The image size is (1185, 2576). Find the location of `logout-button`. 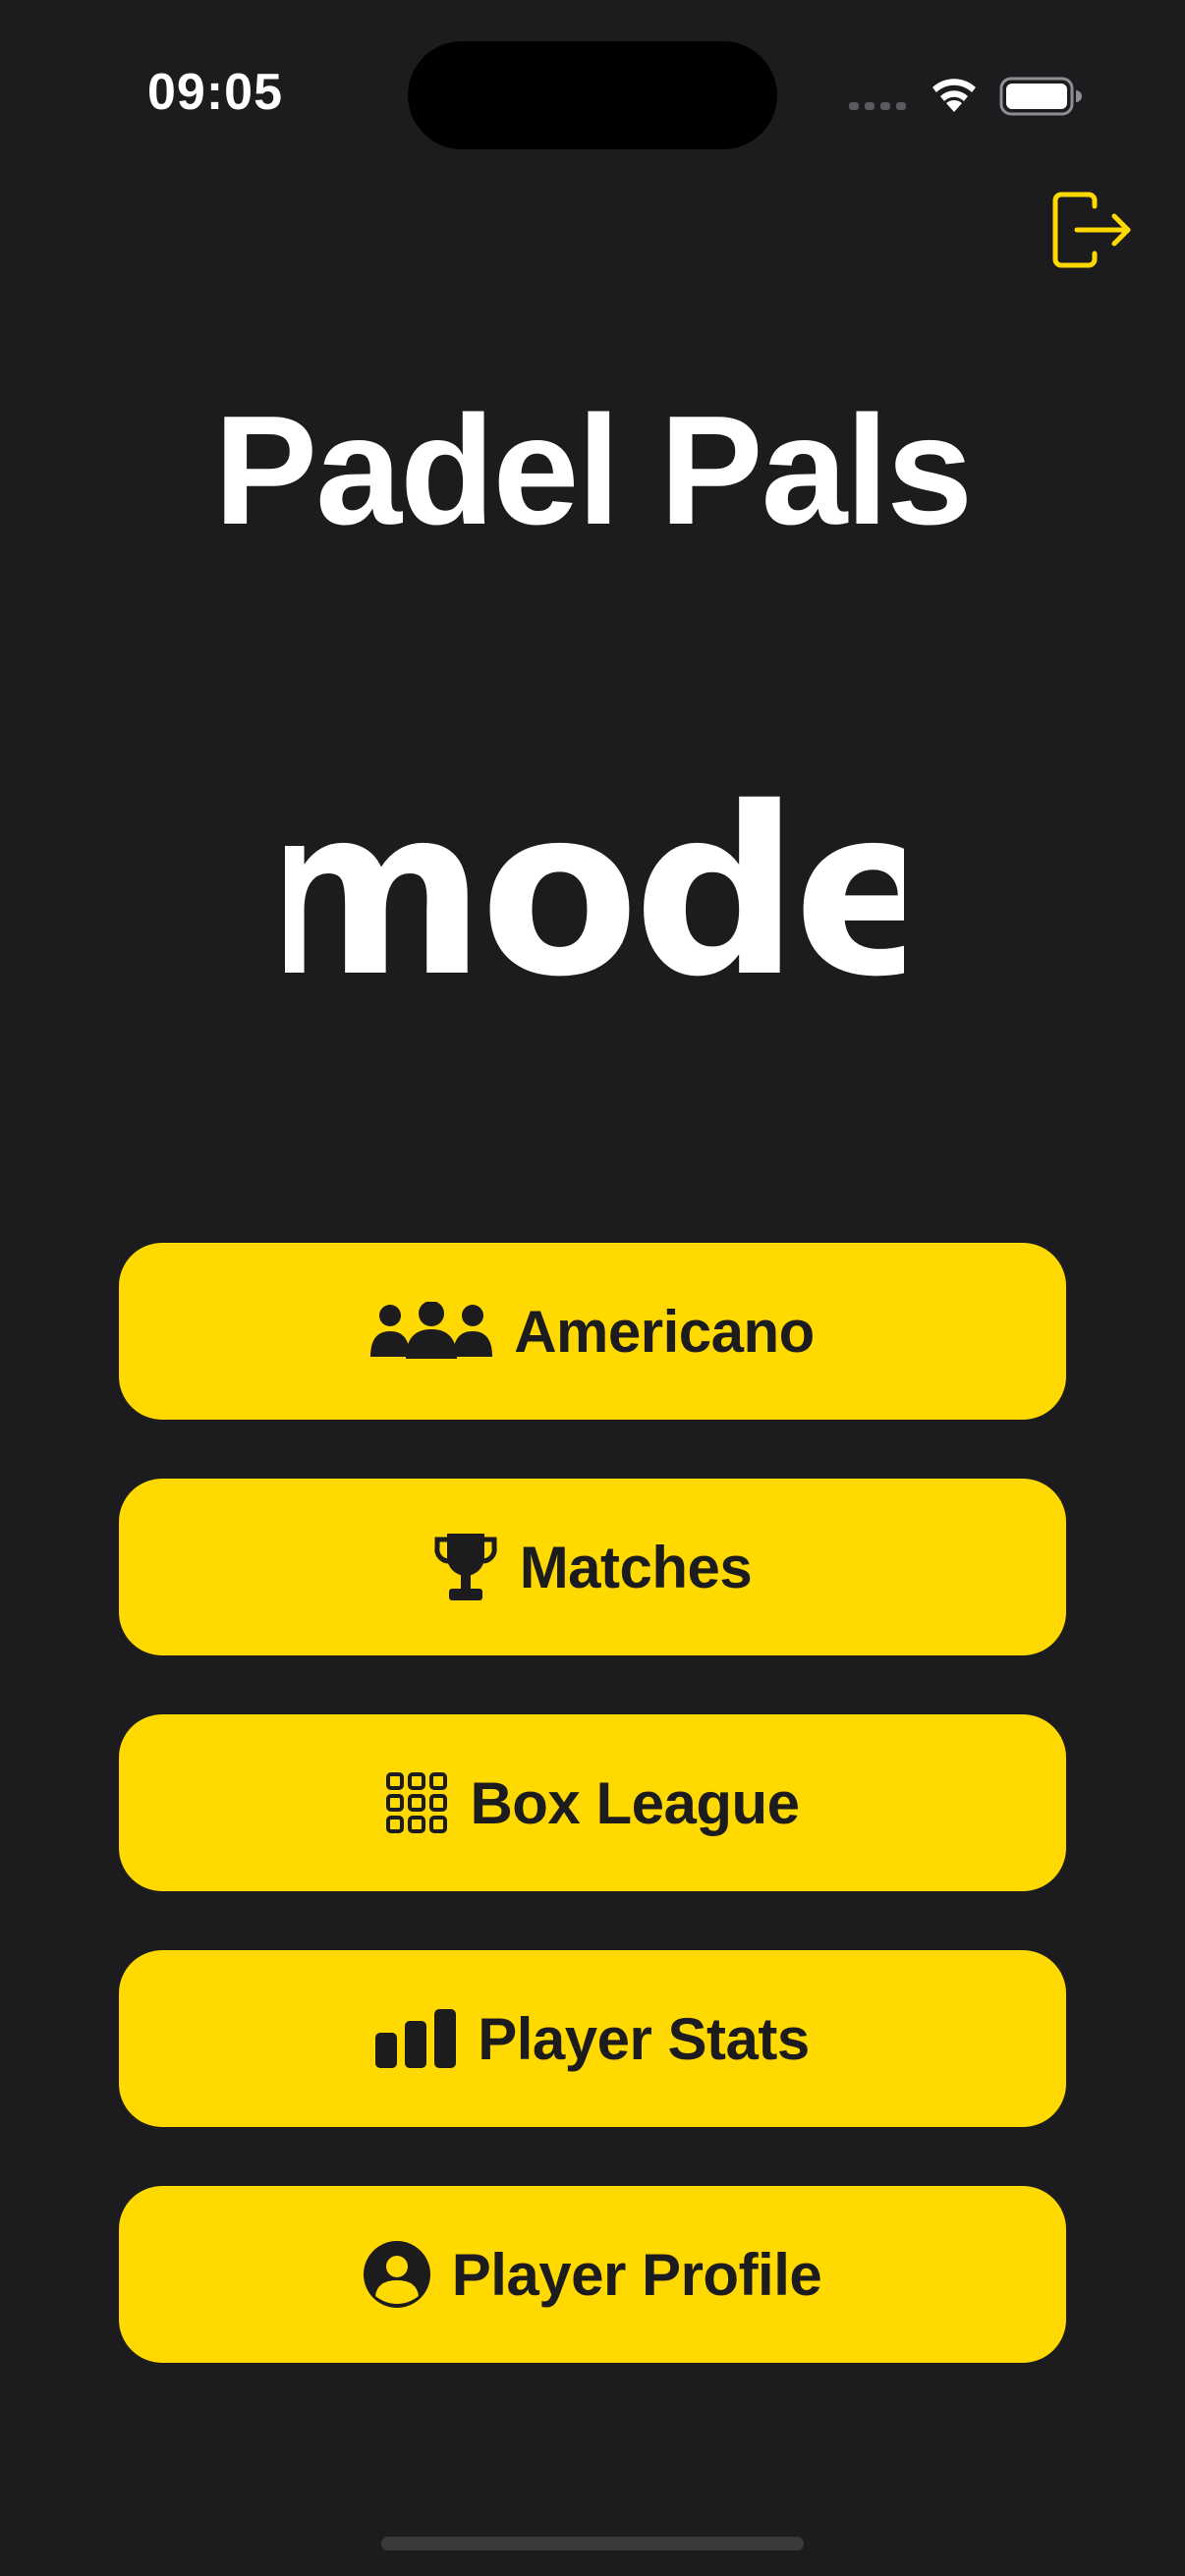

logout-button is located at coordinates (1092, 231).